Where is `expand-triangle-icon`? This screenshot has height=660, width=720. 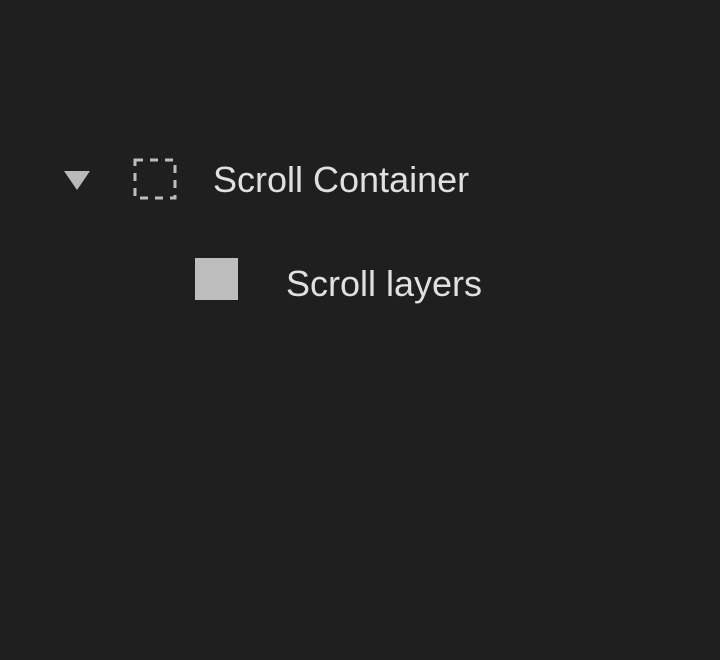 expand-triangle-icon is located at coordinates (77, 180).